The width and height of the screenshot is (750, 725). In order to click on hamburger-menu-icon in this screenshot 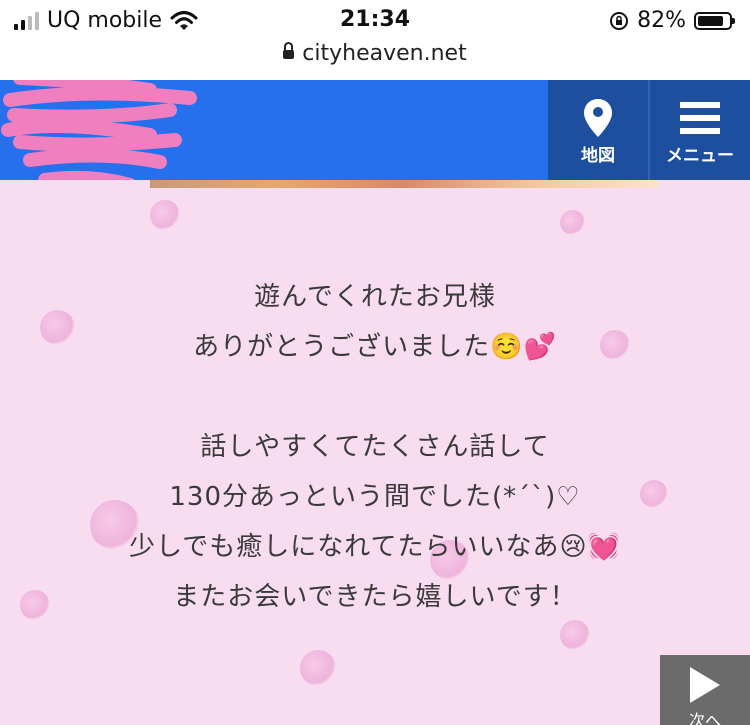, I will do `click(700, 118)`.